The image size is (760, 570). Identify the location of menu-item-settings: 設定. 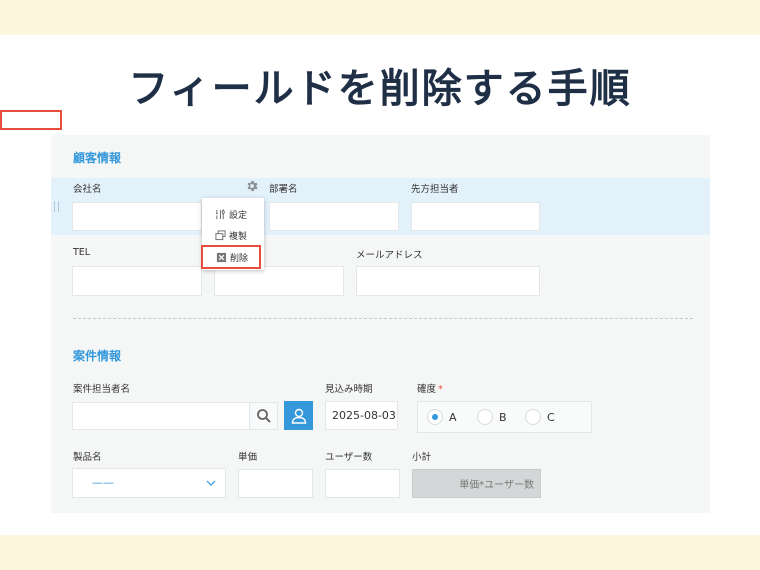
(233, 214).